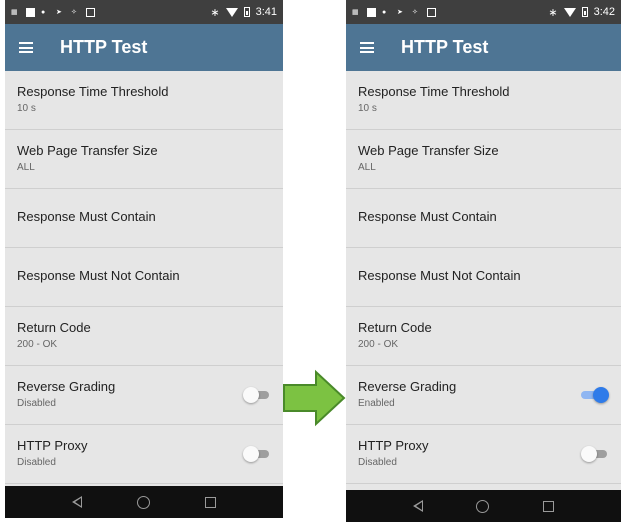 The height and width of the screenshot is (522, 621). I want to click on right-arrow-icon, so click(314, 398).